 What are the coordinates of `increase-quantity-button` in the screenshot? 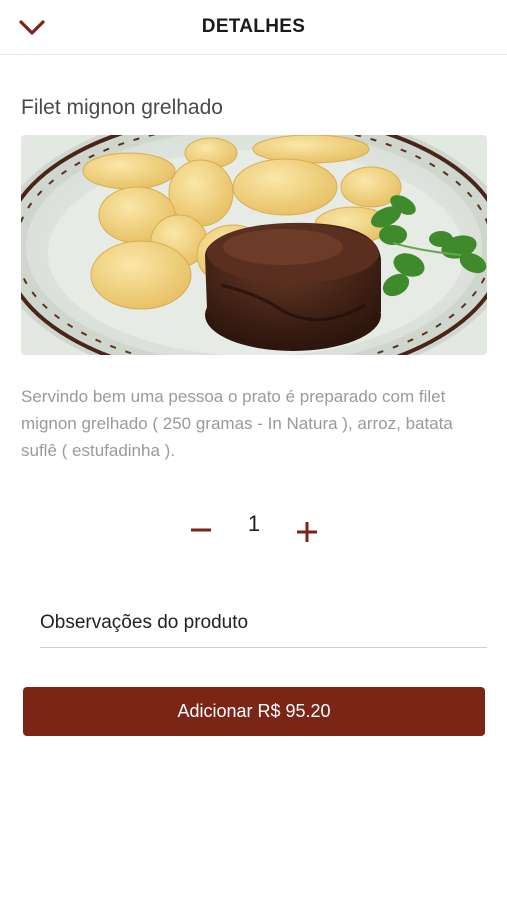 It's located at (307, 532).